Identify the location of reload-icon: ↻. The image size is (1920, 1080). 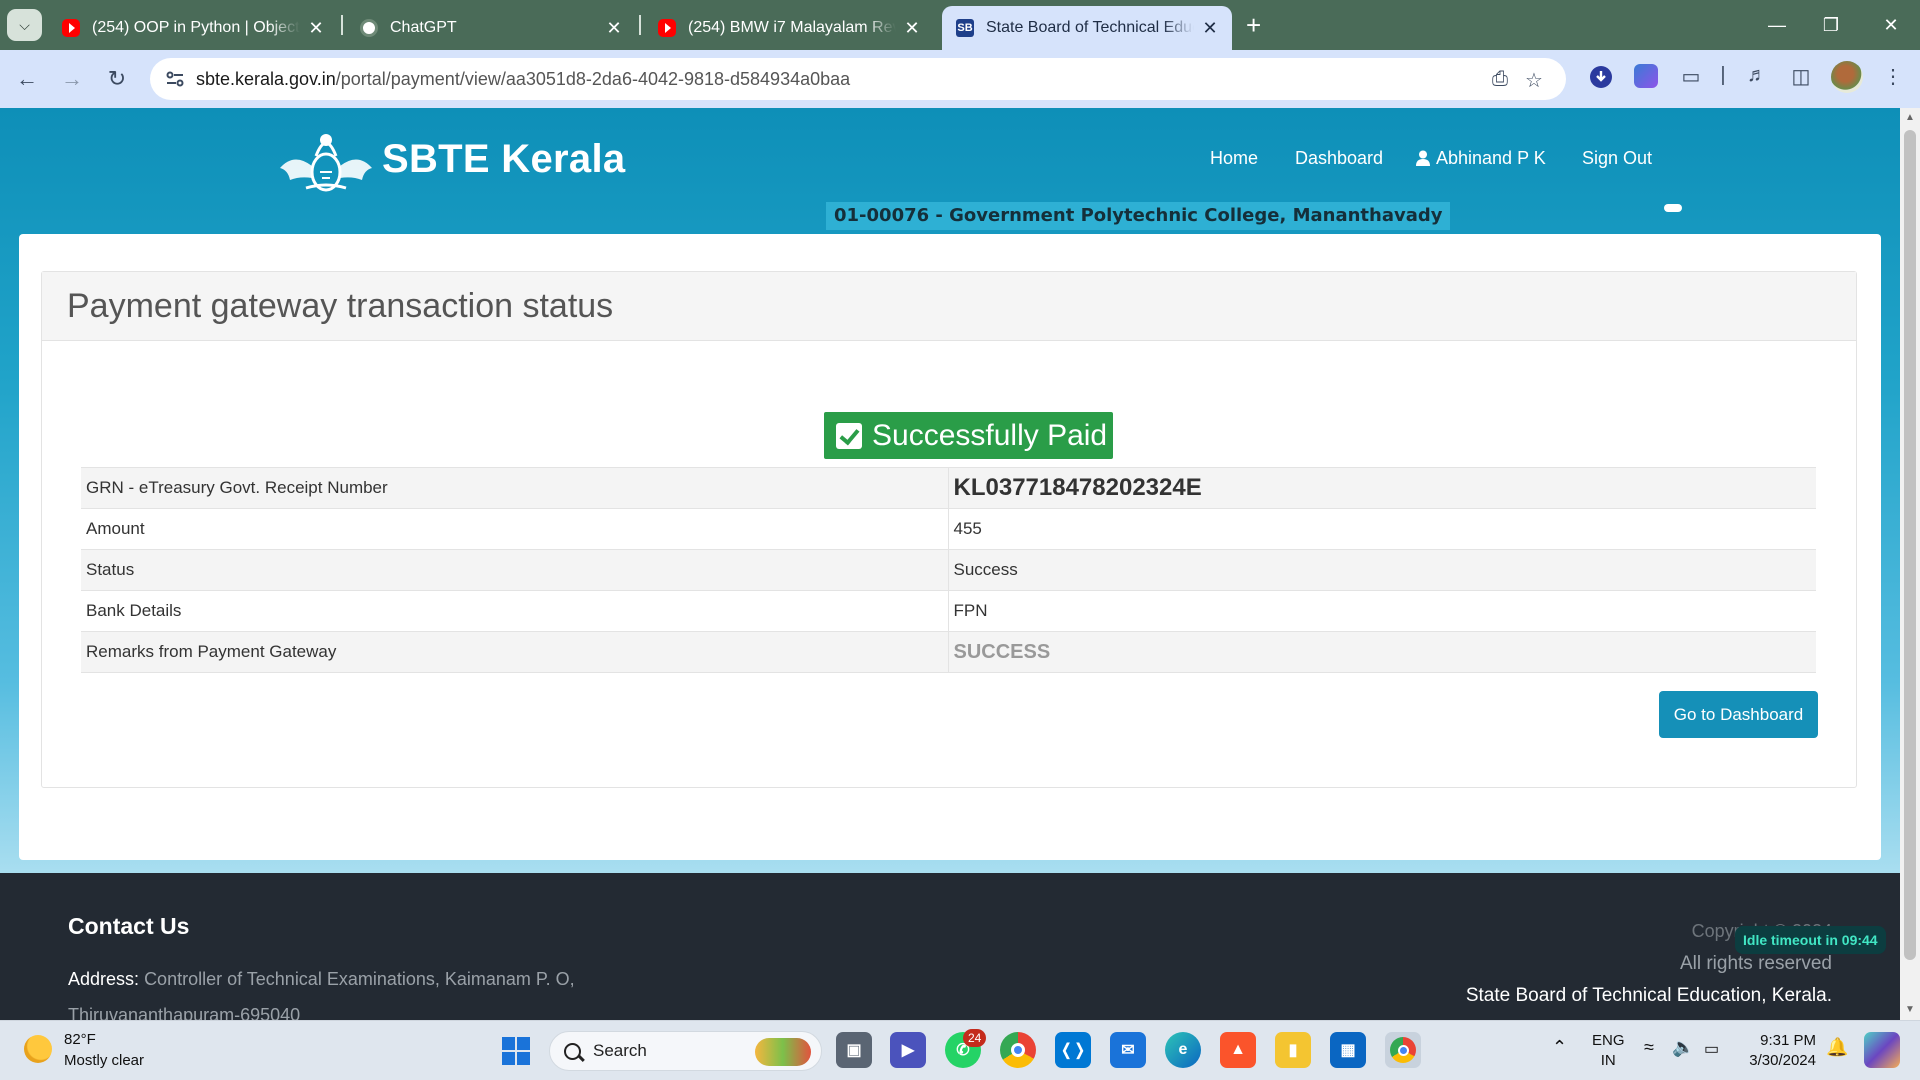
(117, 79).